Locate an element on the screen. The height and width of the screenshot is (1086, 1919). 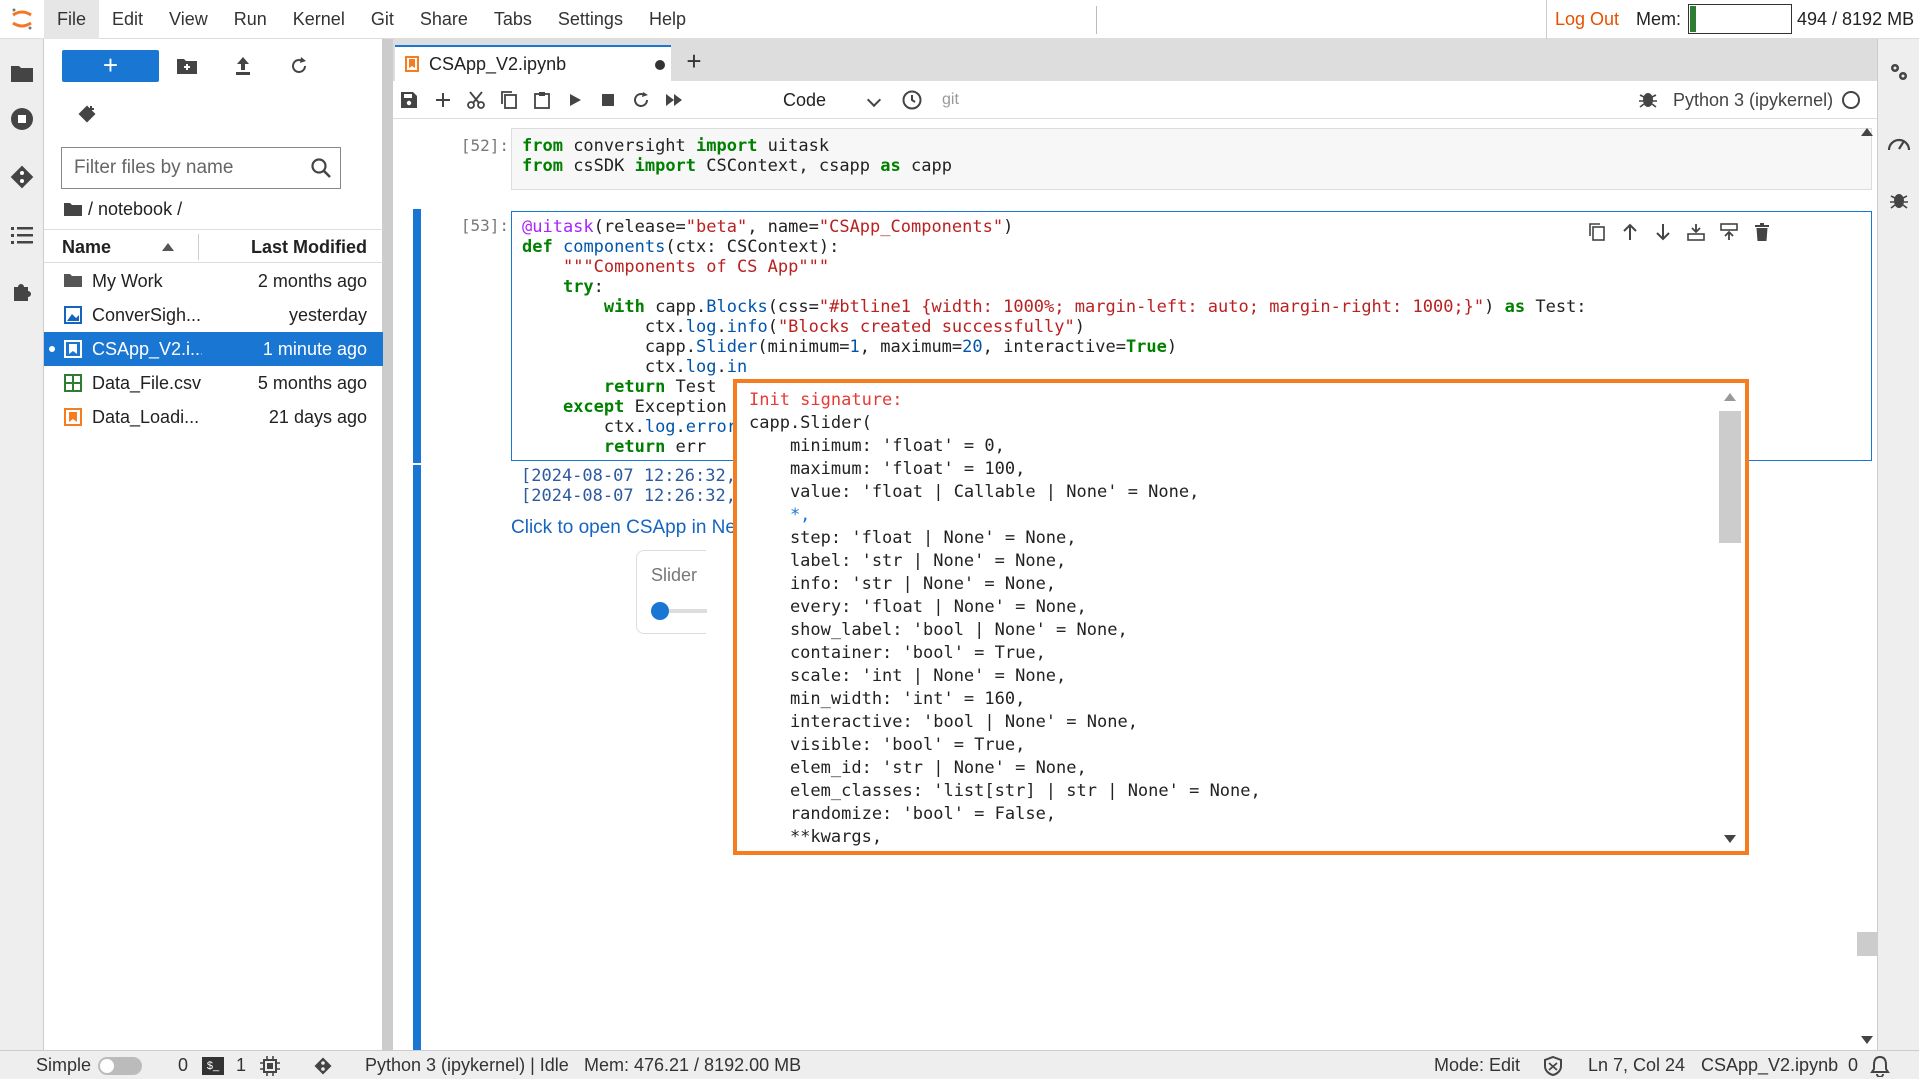
move-up-icon is located at coordinates (1630, 232).